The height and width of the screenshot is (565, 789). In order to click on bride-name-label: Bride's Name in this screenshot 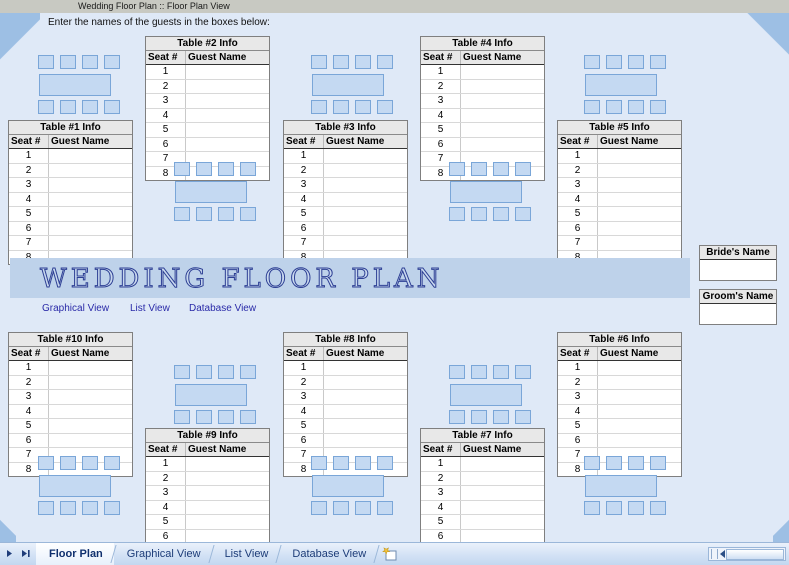, I will do `click(738, 253)`.